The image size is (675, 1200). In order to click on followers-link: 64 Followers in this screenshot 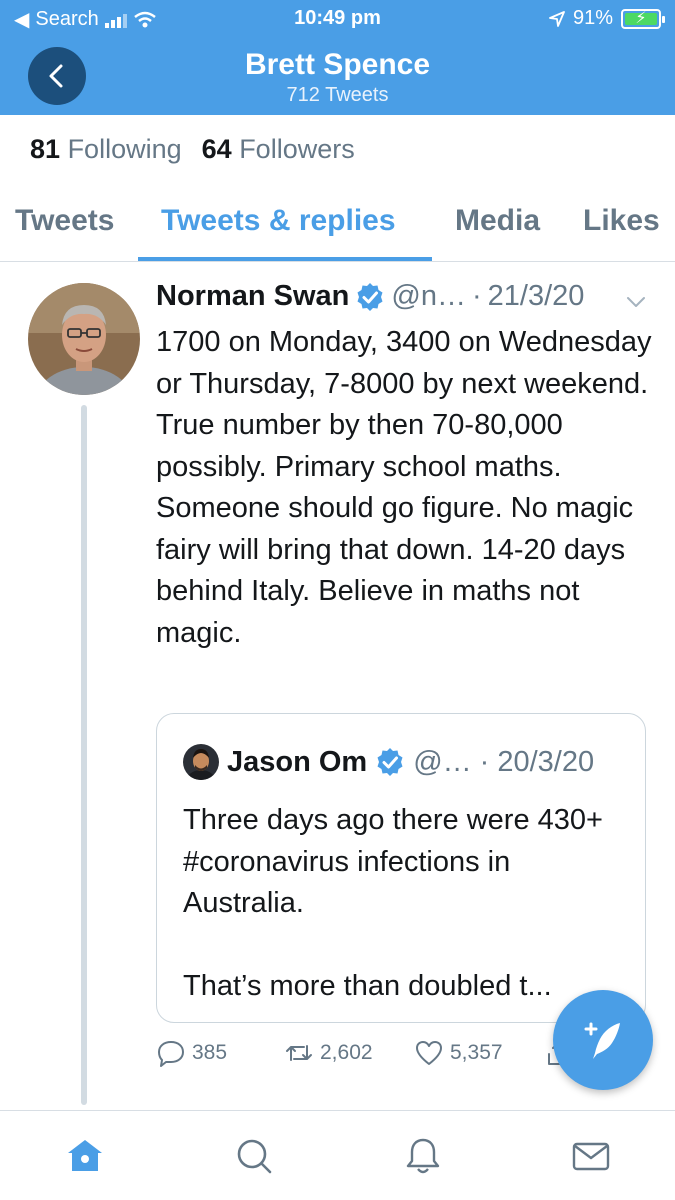, I will do `click(278, 149)`.